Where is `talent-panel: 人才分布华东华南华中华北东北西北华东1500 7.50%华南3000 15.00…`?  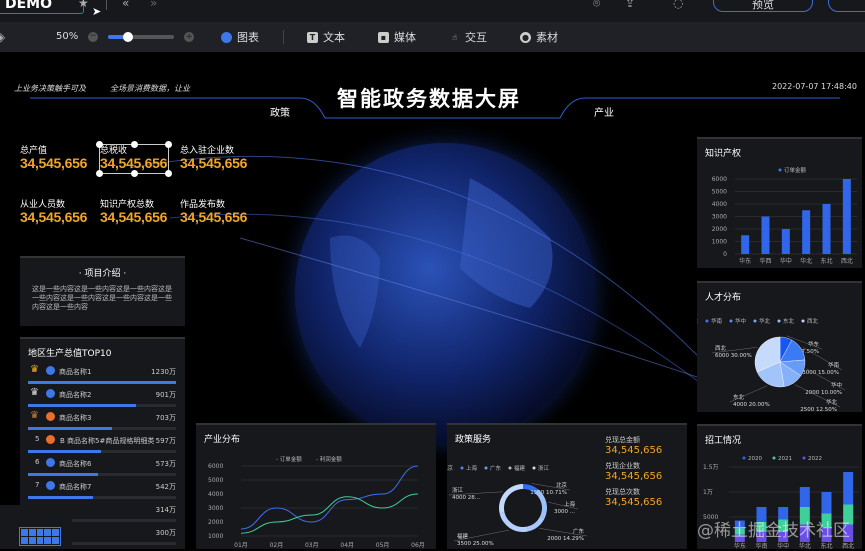 talent-panel: 人才分布华东华南华中华北东北西北华东1500 7.50%华南3000 15.00… is located at coordinates (779, 347).